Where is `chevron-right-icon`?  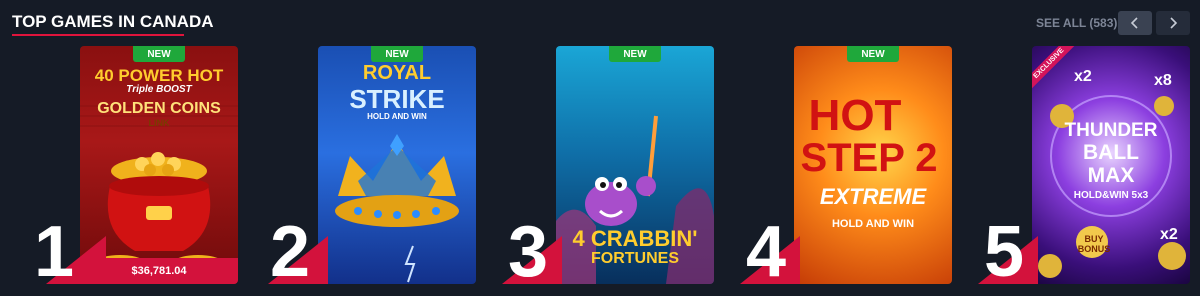 chevron-right-icon is located at coordinates (1174, 23).